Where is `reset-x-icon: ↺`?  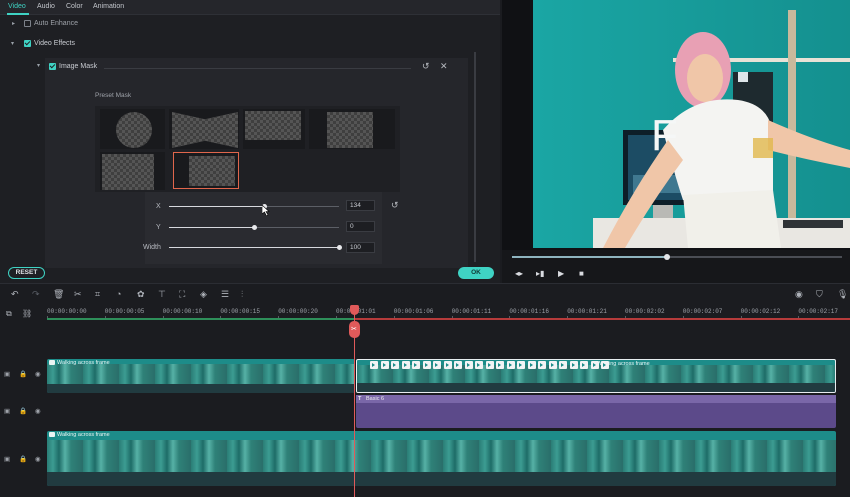
reset-x-icon: ↺ is located at coordinates (395, 205).